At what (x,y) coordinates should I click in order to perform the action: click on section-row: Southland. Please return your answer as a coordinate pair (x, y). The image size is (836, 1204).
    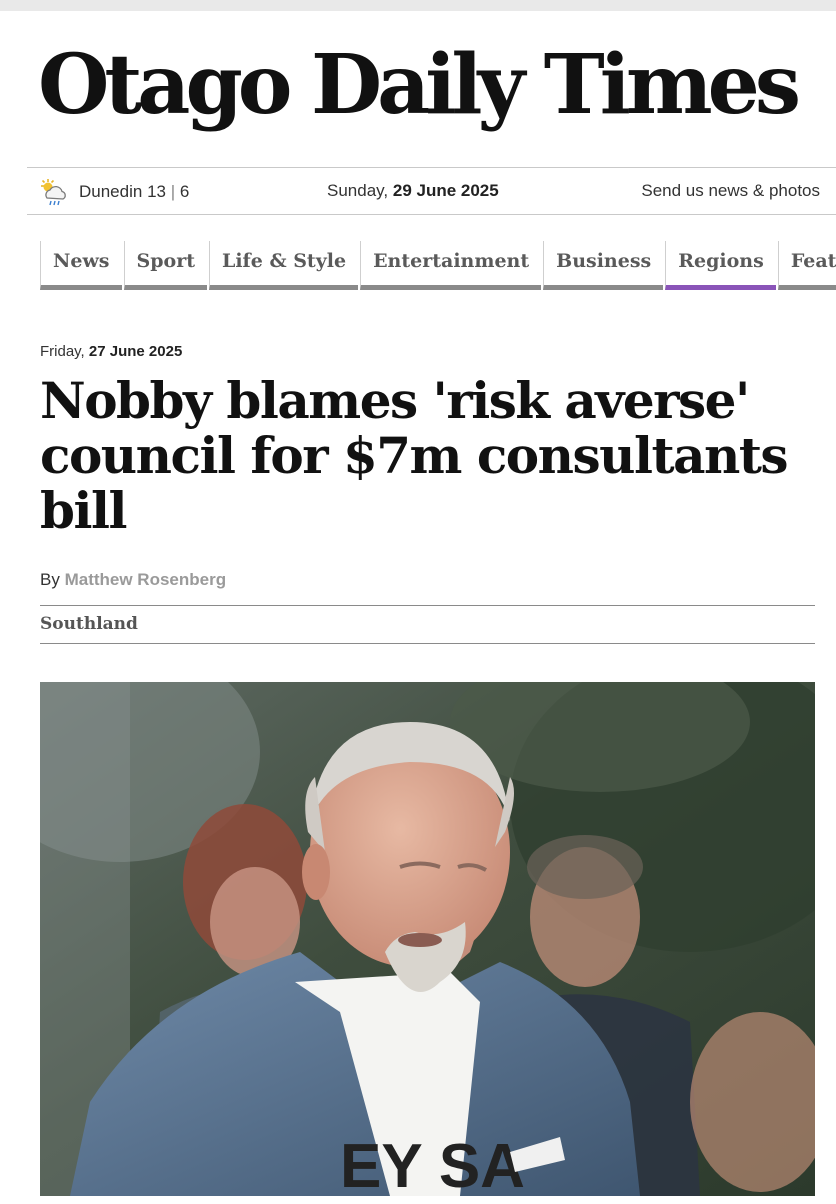
    Looking at the image, I should click on (427, 624).